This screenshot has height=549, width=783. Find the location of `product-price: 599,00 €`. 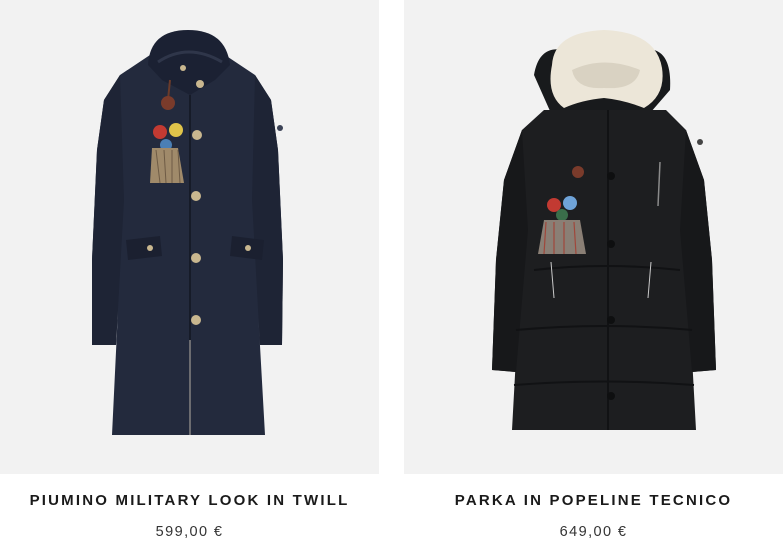

product-price: 599,00 € is located at coordinates (189, 532).